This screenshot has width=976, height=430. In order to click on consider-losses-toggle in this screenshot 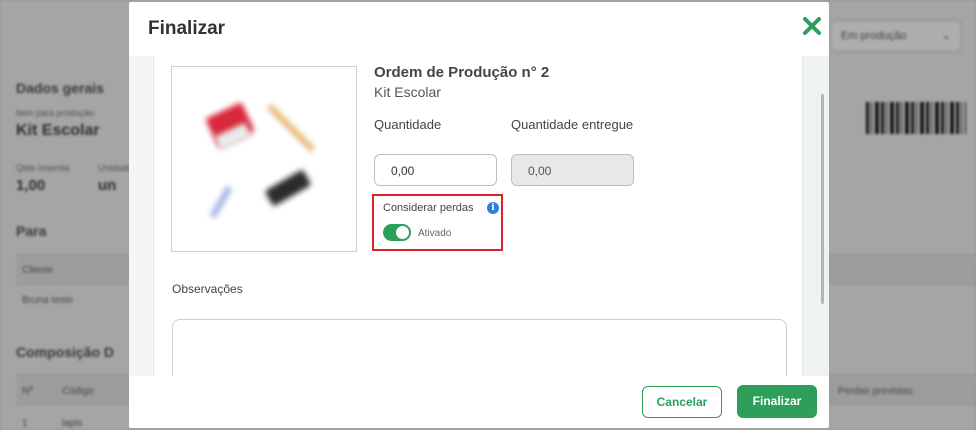, I will do `click(397, 232)`.